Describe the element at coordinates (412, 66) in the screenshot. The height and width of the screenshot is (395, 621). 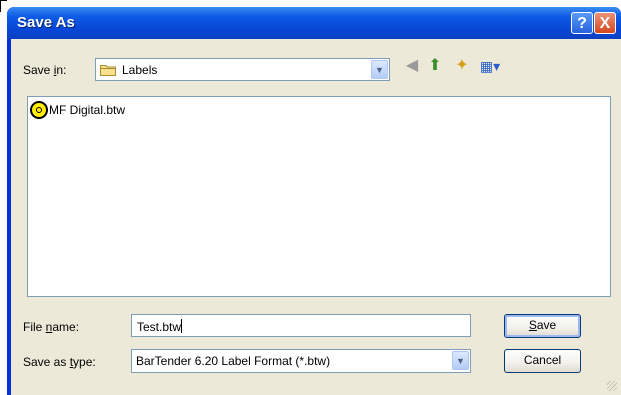
I see `back-icon: ◀` at that location.